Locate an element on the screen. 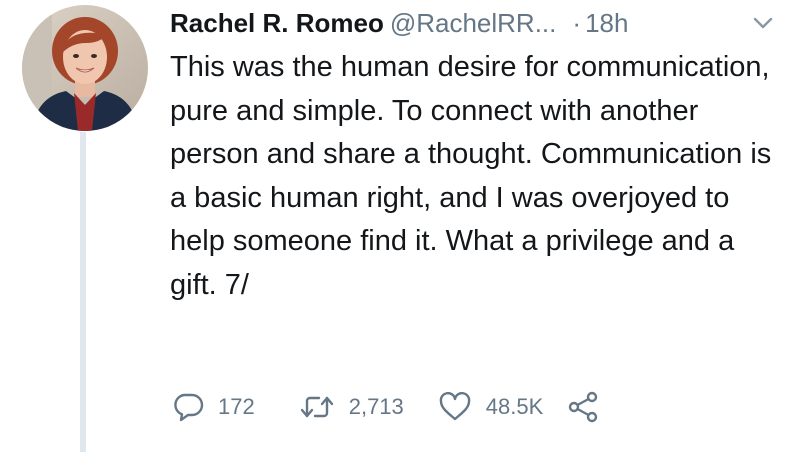 This screenshot has width=800, height=452. reply-count: 172 is located at coordinates (236, 406).